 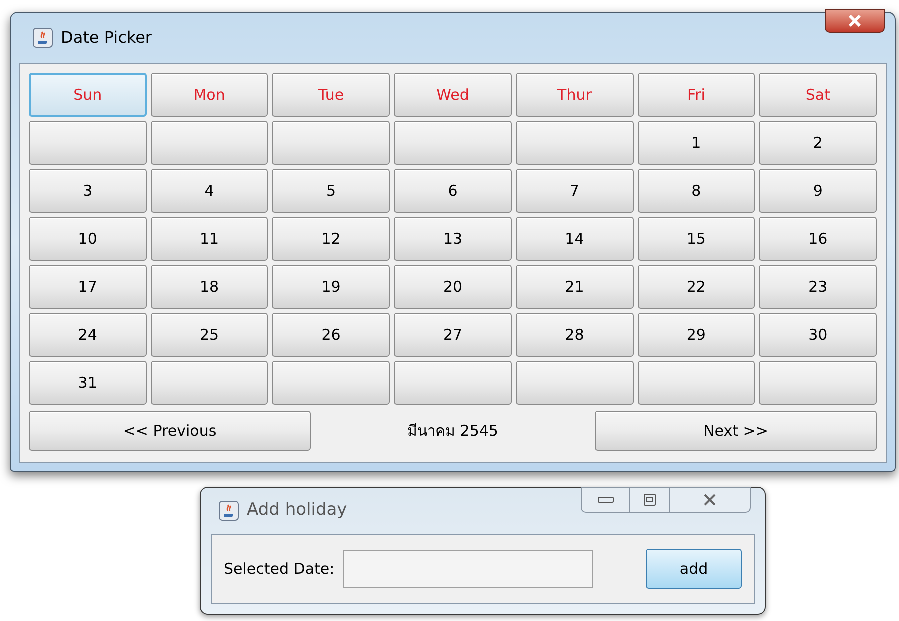 What do you see at coordinates (697, 287) in the screenshot?
I see `day-button: 22` at bounding box center [697, 287].